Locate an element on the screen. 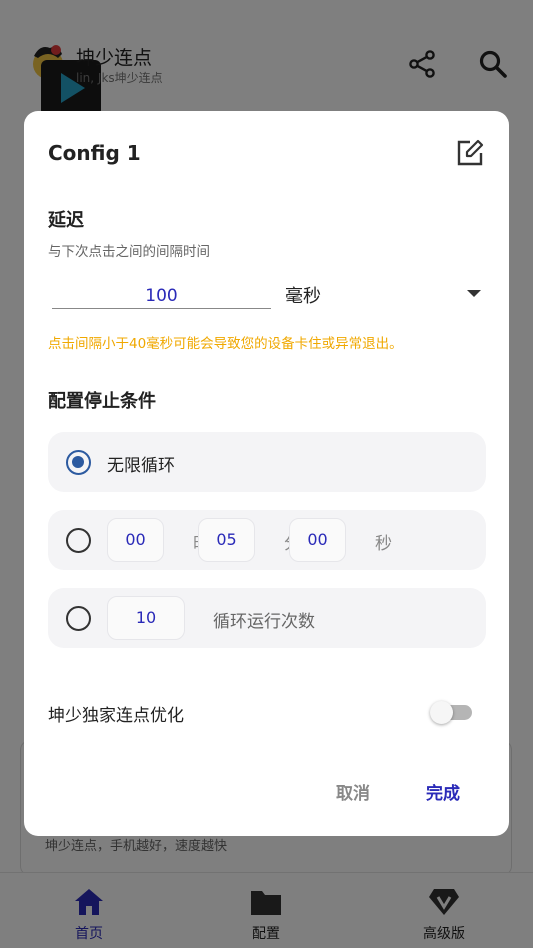 This screenshot has height=948, width=533. option-infinite-loop: 无限循环 is located at coordinates (267, 462).